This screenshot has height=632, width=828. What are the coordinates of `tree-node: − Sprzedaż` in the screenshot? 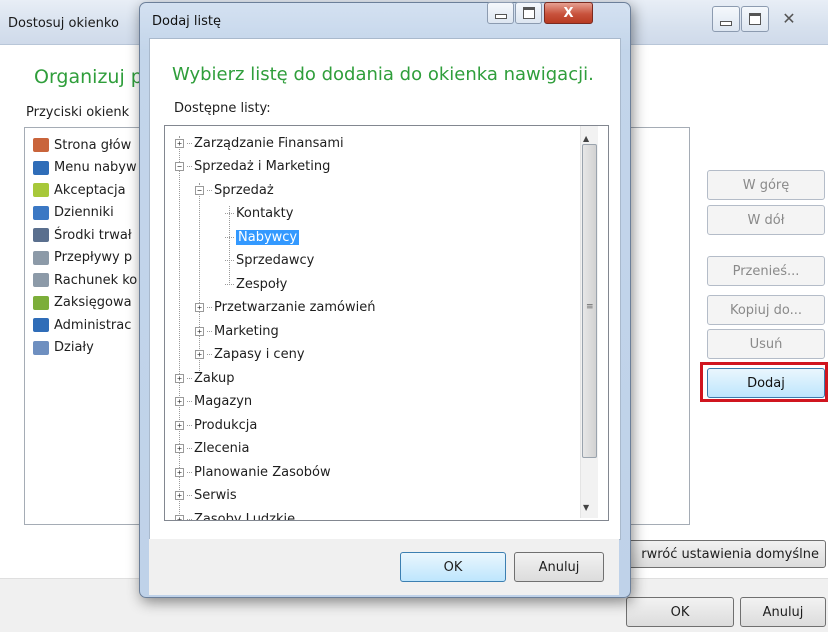 It's located at (234, 190).